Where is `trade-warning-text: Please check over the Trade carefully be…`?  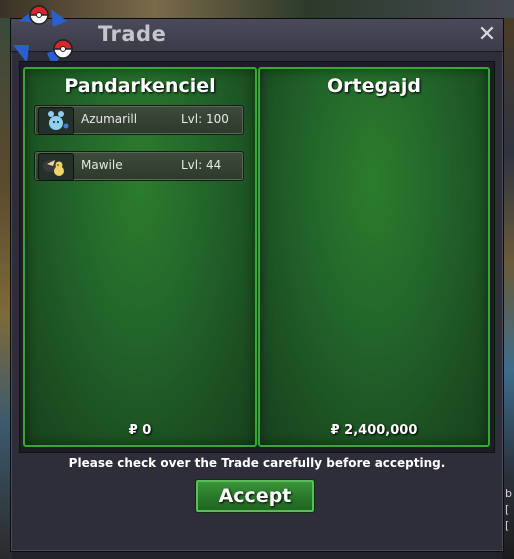 trade-warning-text: Please check over the Trade carefully be… is located at coordinates (257, 463).